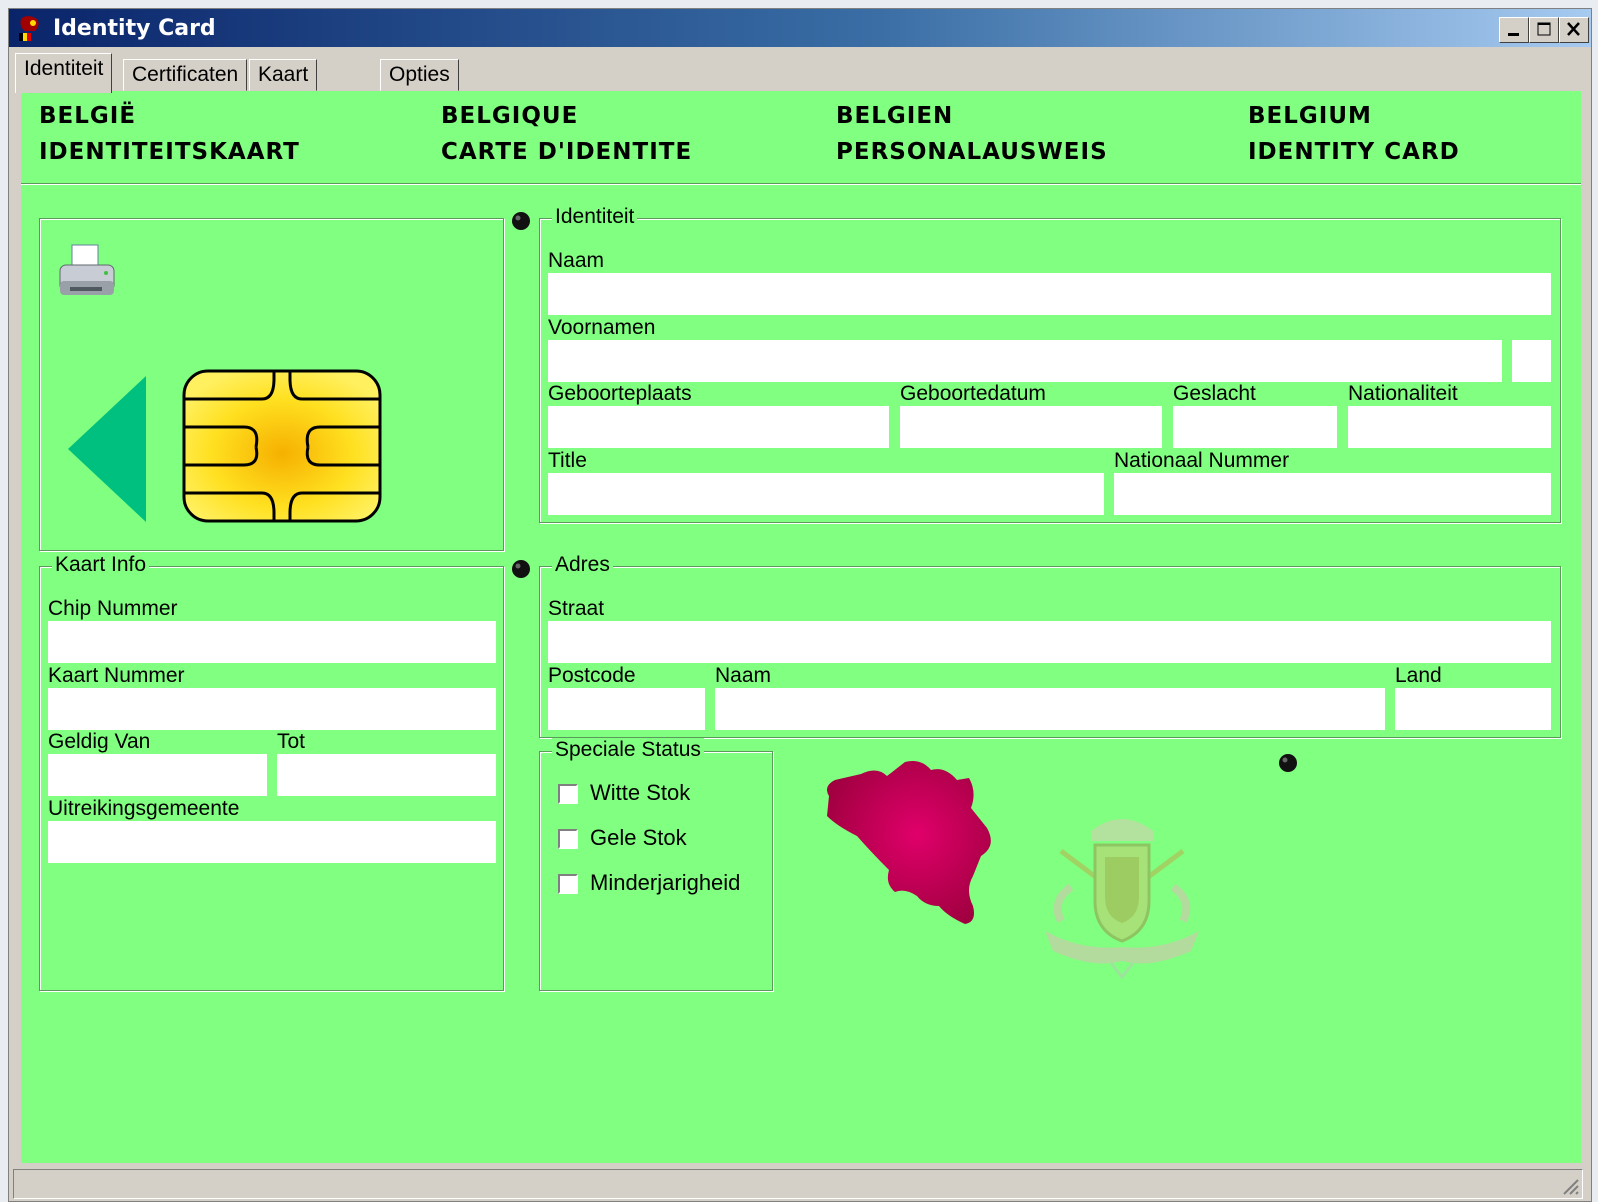 This screenshot has height=1202, width=1598. Describe the element at coordinates (800, 28) in the screenshot. I see `title-bar: Identity Card` at that location.